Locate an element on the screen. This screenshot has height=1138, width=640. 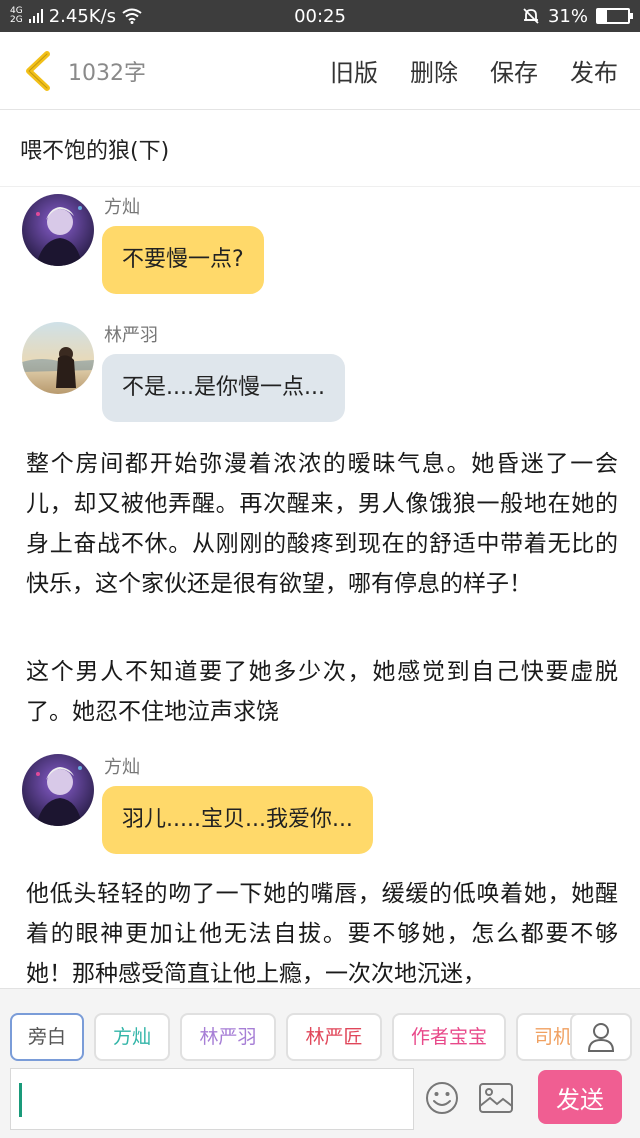
network-bottom: 2G is located at coordinates (16, 20).